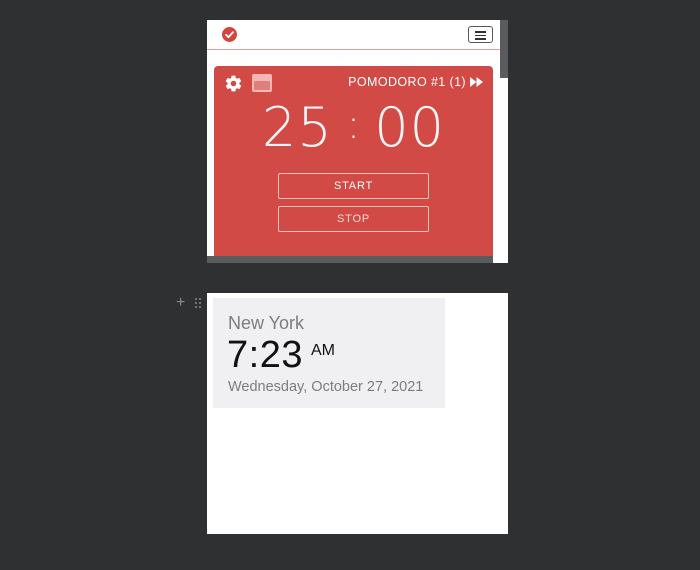 The width and height of the screenshot is (700, 570). I want to click on pomodoro-topbar, so click(353, 35).